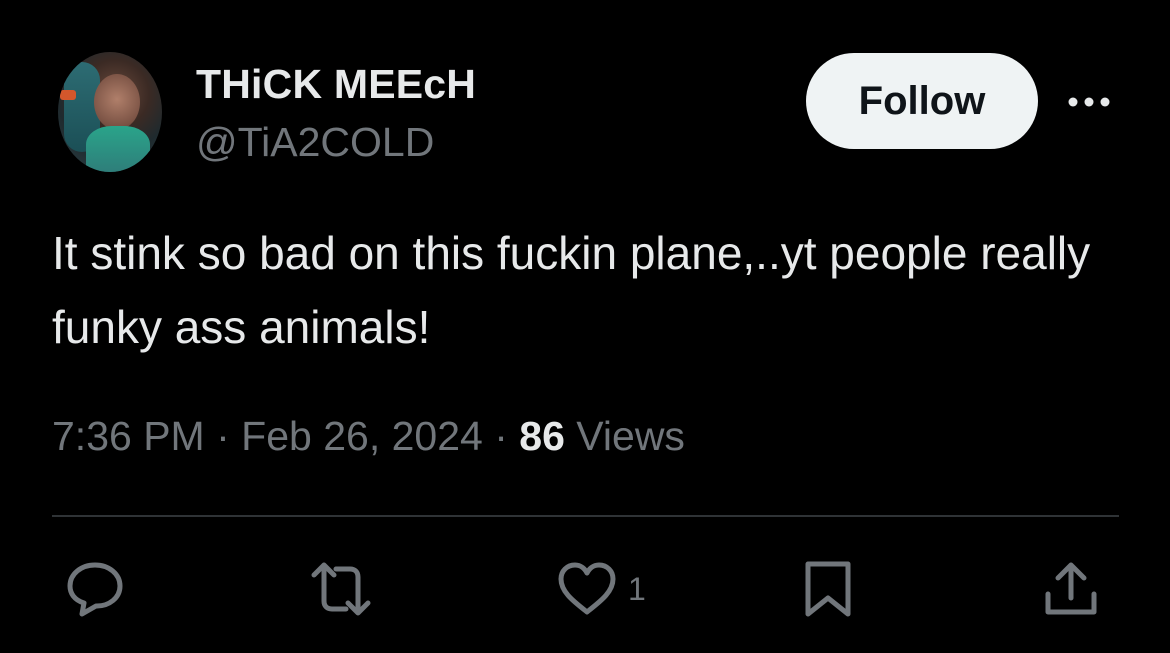 Image resolution: width=1170 pixels, height=653 pixels. I want to click on avatar, so click(110, 112).